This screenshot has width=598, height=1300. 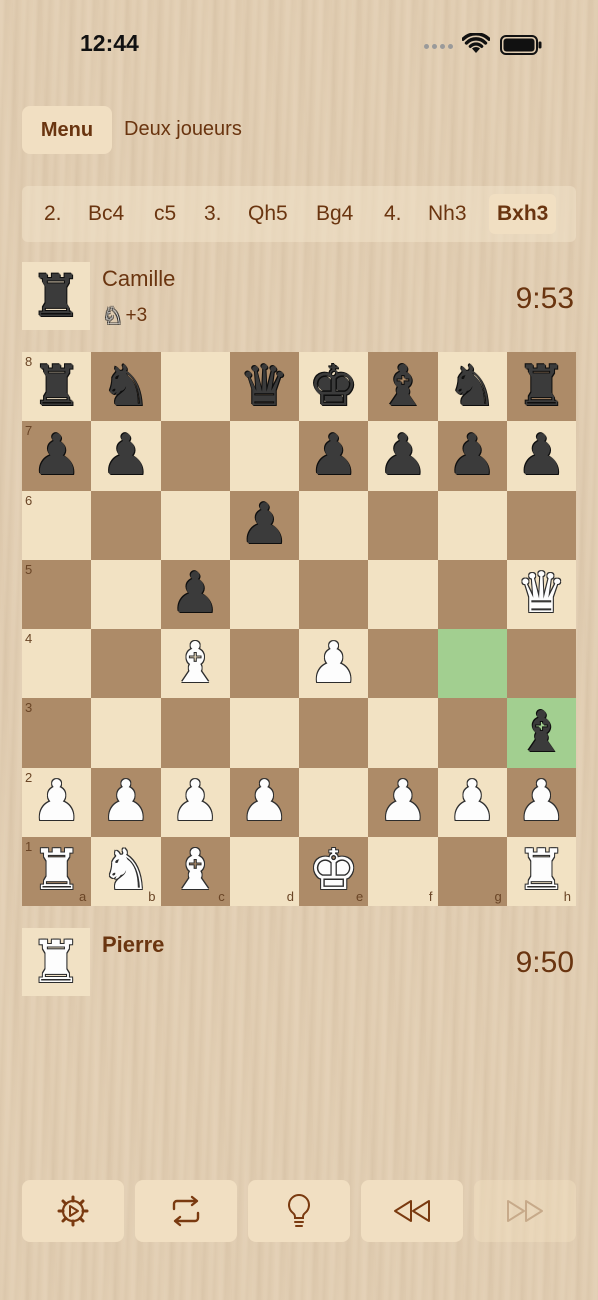 I want to click on move-item: Bg4, so click(x=334, y=214).